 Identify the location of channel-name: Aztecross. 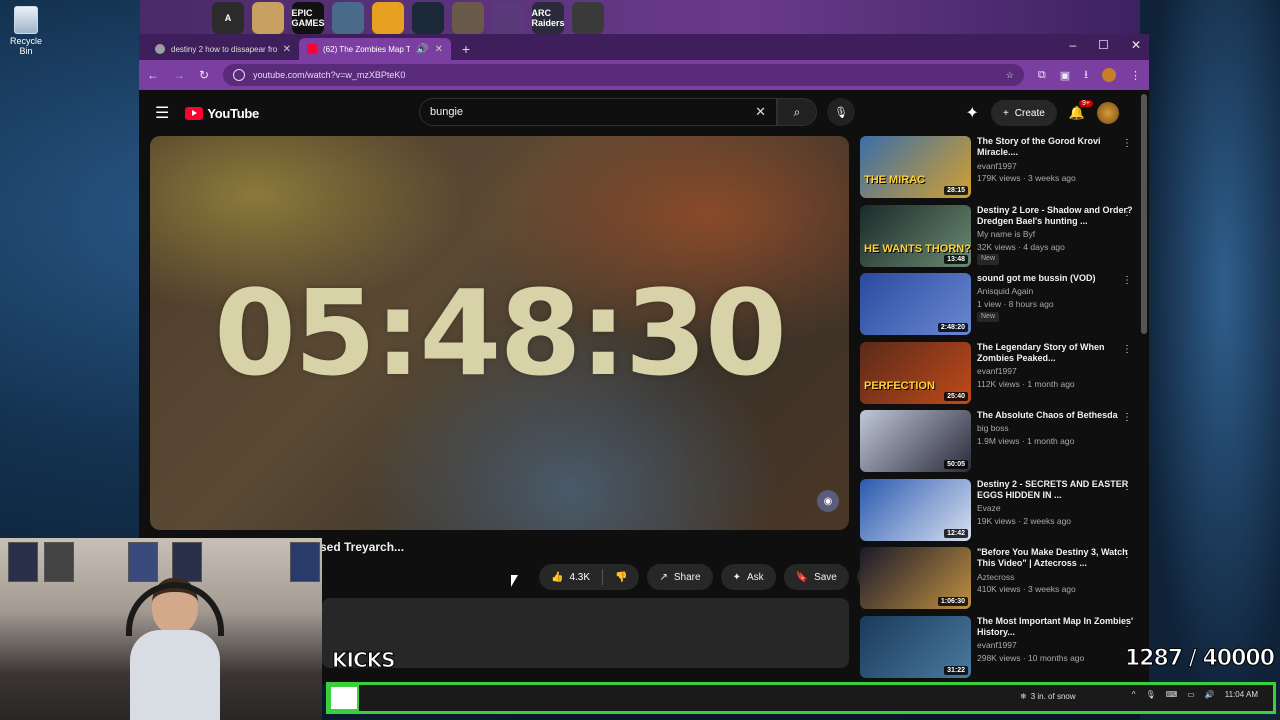
(1058, 577).